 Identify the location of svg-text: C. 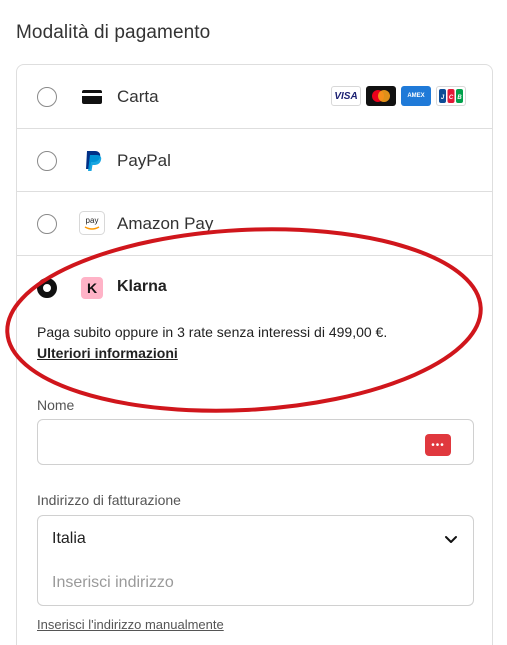
(451, 98).